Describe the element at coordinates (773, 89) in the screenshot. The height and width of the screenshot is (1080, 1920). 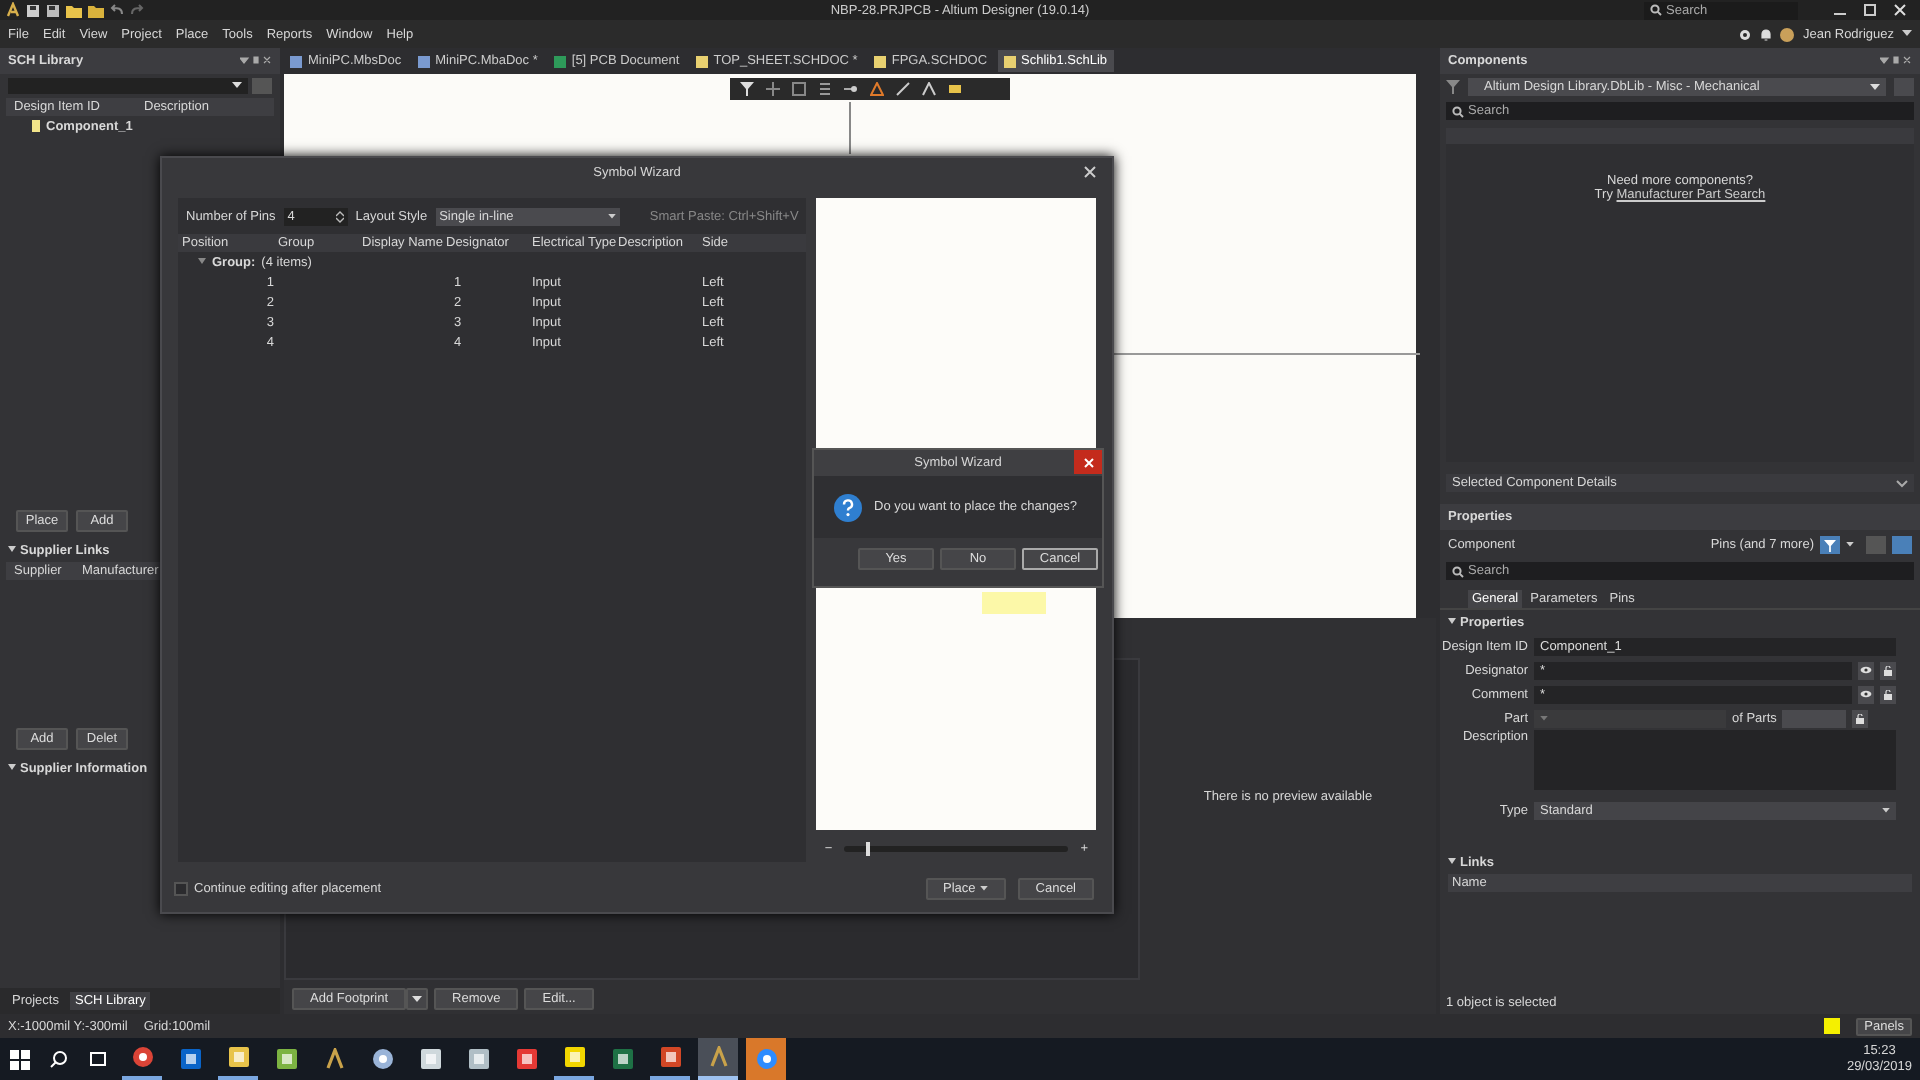
I see `crosshair-icon` at that location.